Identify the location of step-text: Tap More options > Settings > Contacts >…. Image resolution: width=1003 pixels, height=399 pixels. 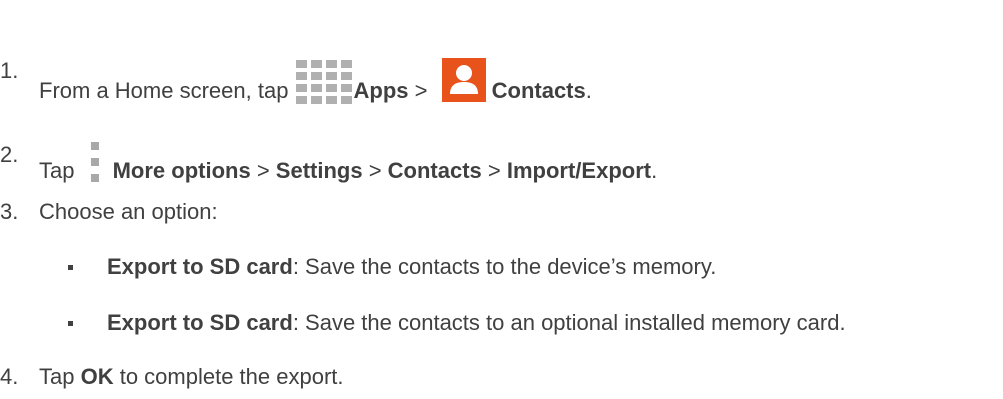
(348, 163).